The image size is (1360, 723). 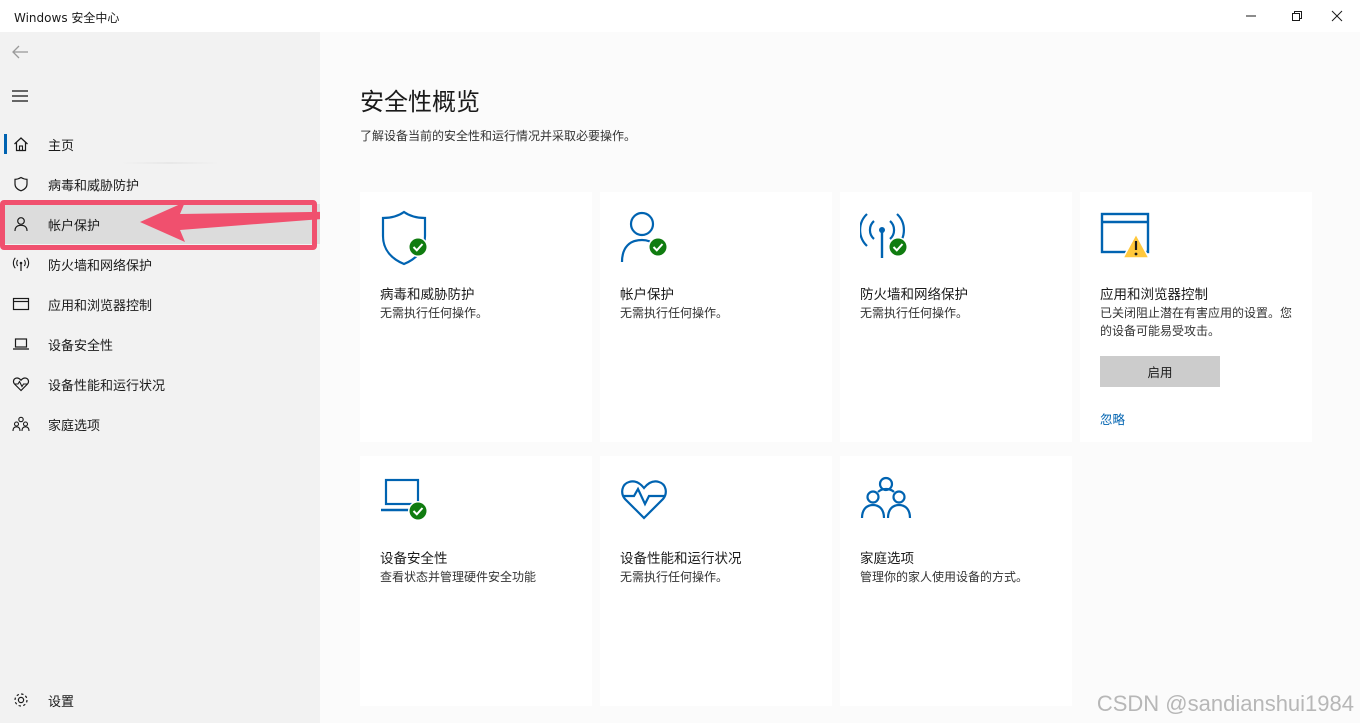 What do you see at coordinates (1160, 371) in the screenshot?
I see `enable-button: 启用` at bounding box center [1160, 371].